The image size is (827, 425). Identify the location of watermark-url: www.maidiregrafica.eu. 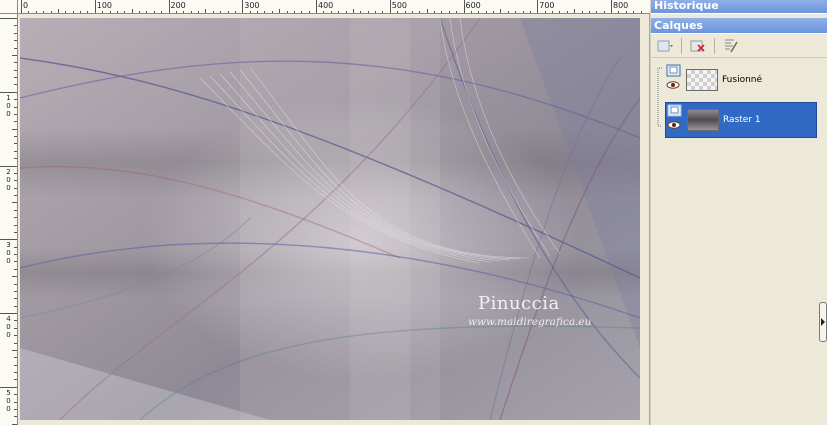
(530, 322).